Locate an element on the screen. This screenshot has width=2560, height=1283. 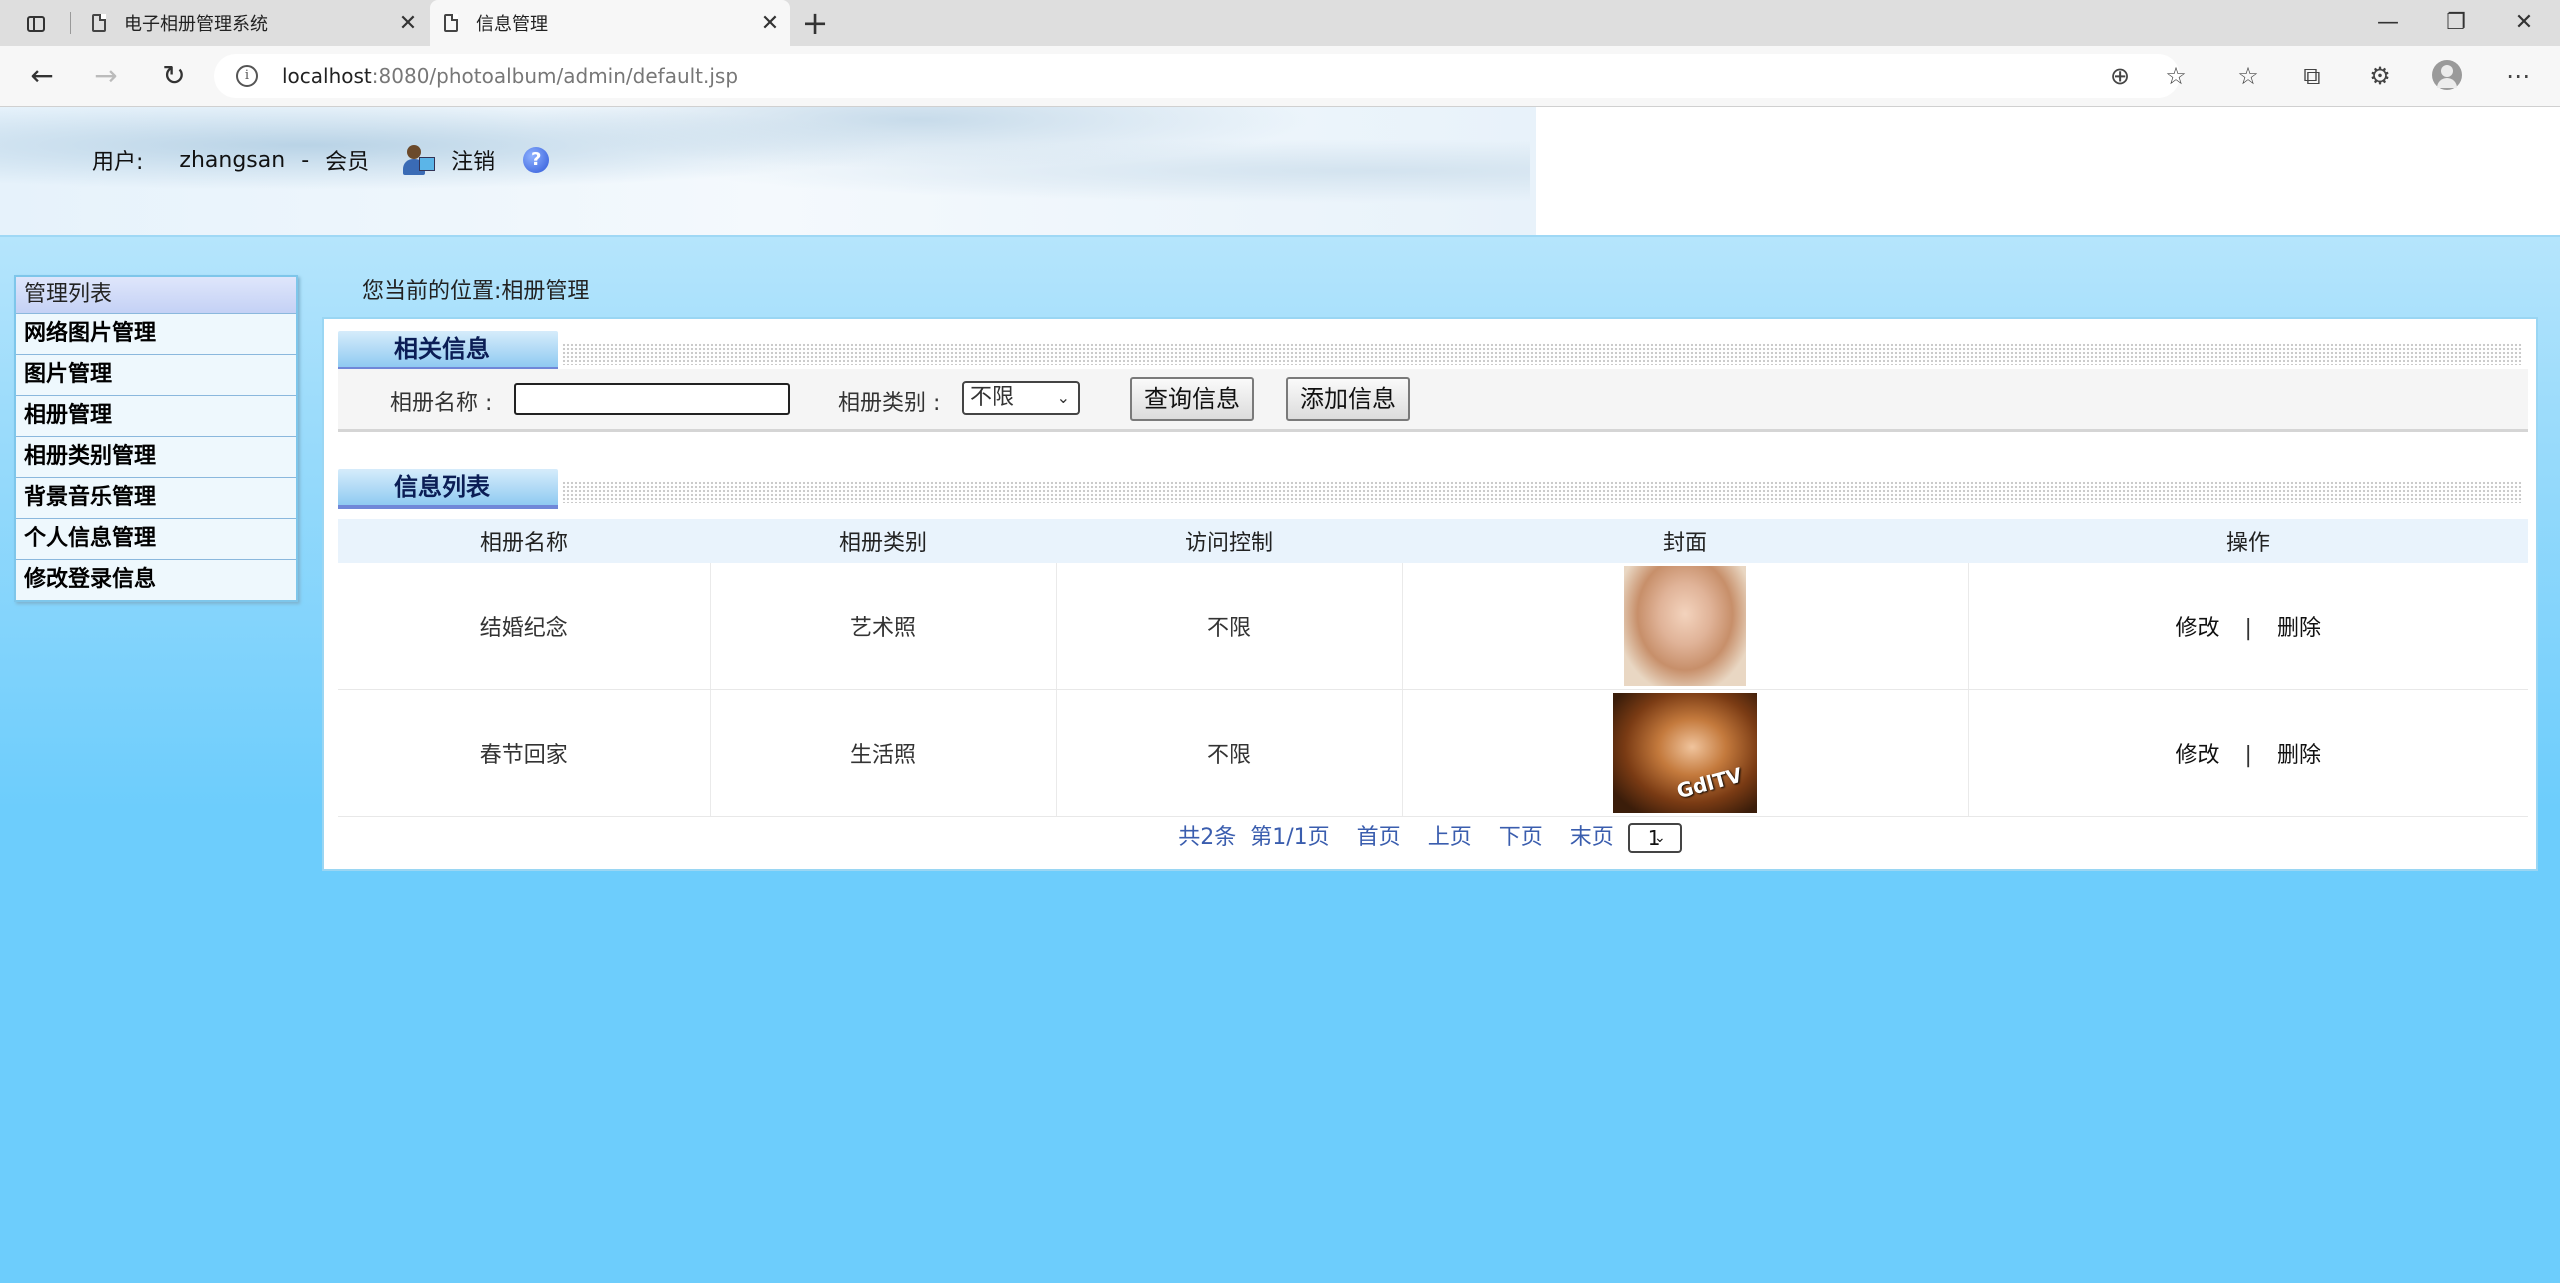
cover-cell: GdlTV is located at coordinates (1685, 753).